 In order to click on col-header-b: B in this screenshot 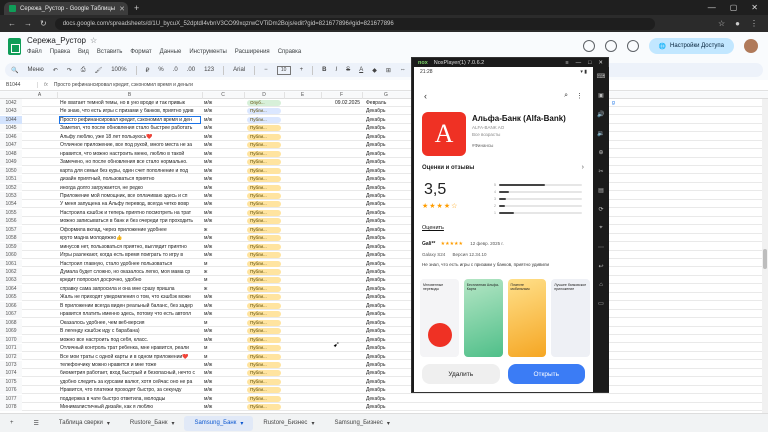, I will do `click(129, 95)`.